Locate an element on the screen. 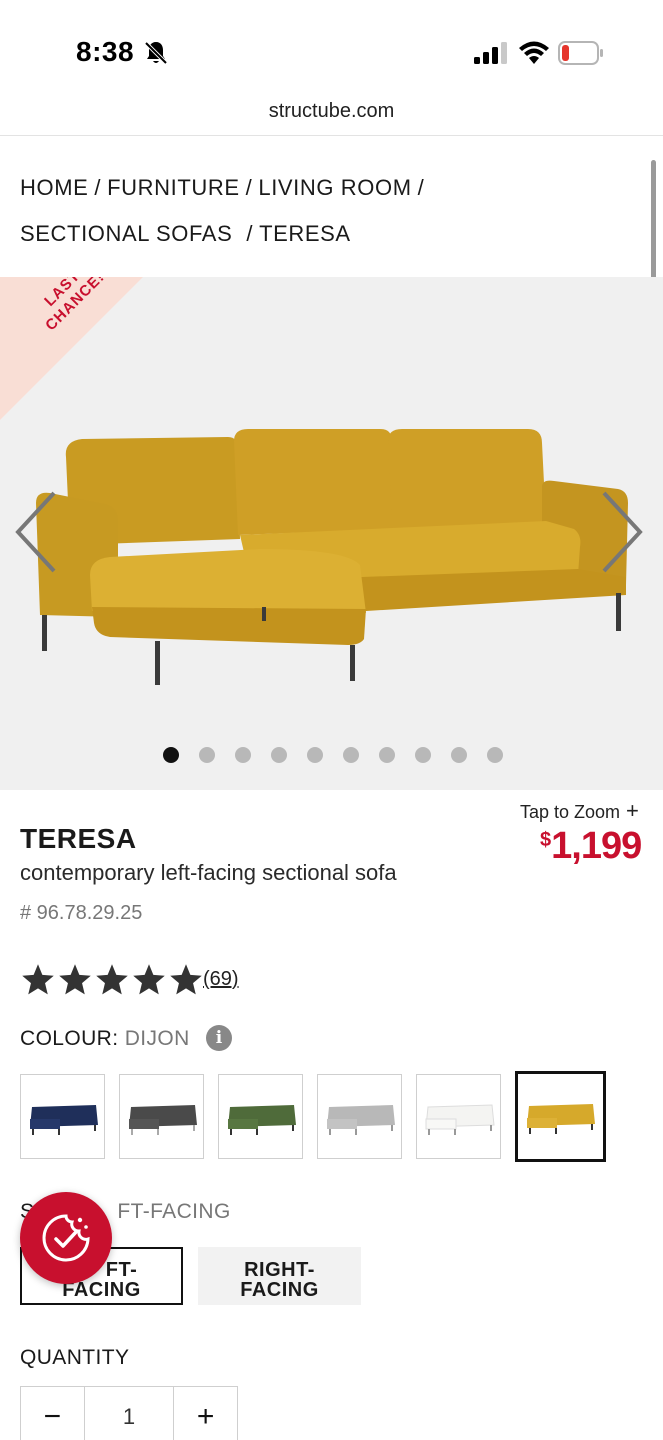 Image resolution: width=663 pixels, height=1440 pixels. gallery-pagination is located at coordinates (331, 755).